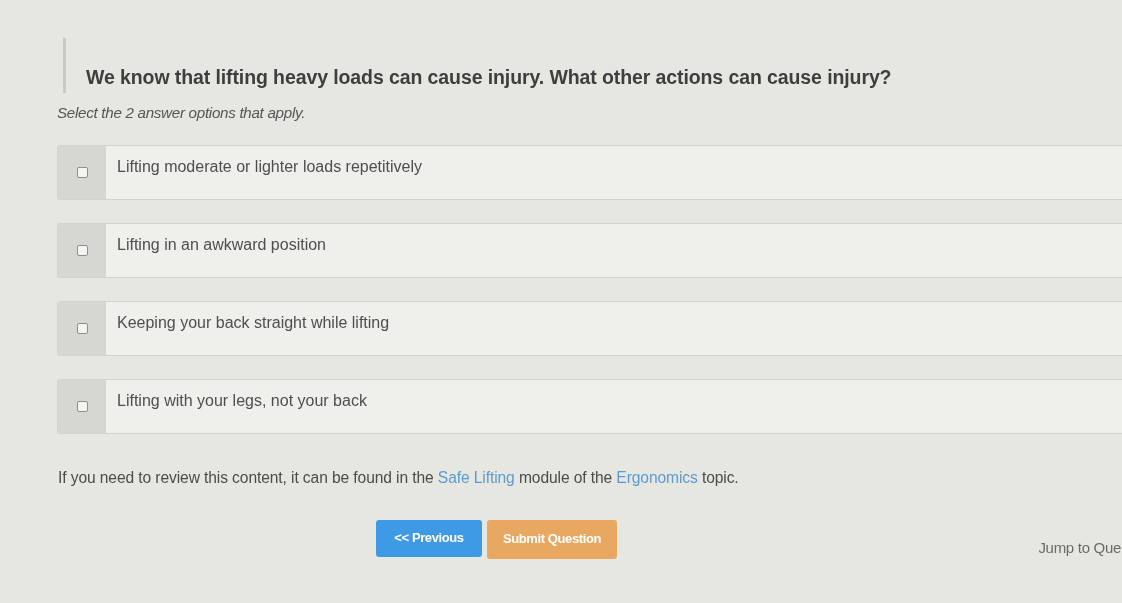 The image size is (1122, 603). I want to click on review-note: If you need to review this content, it can be found in the Safe Lifting module of the Ergonomics topic., so click(399, 478).